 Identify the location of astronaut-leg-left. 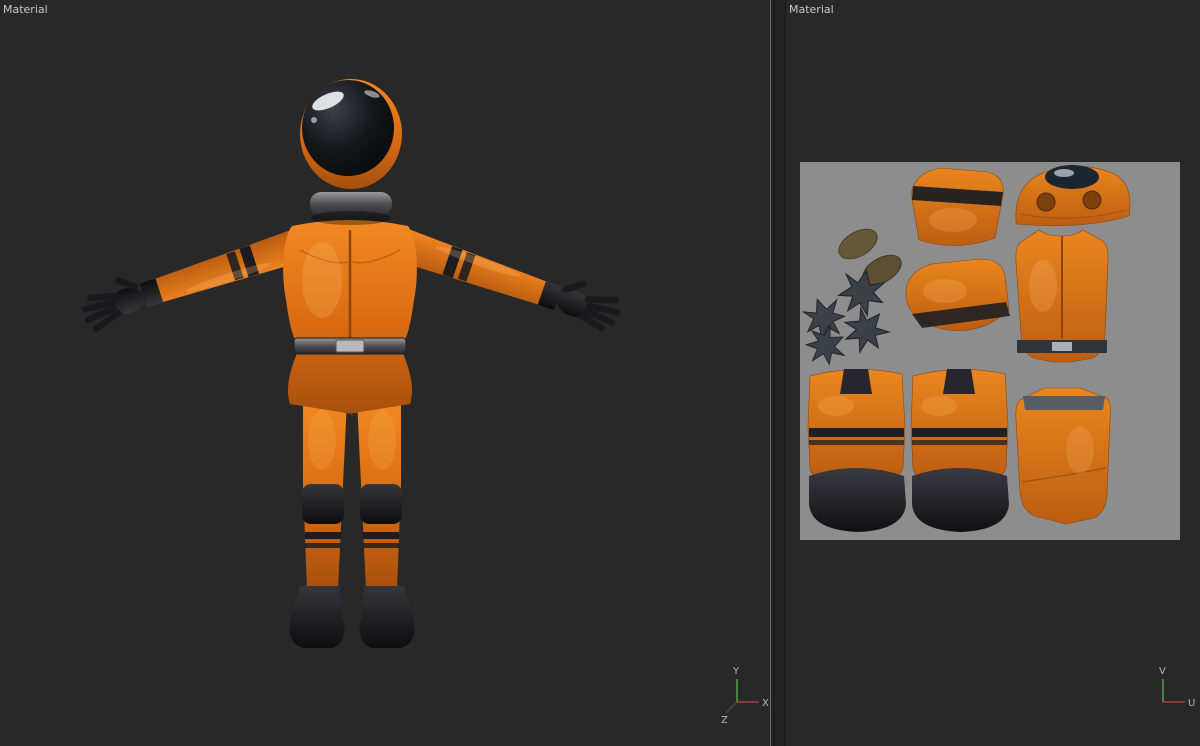
(318, 523).